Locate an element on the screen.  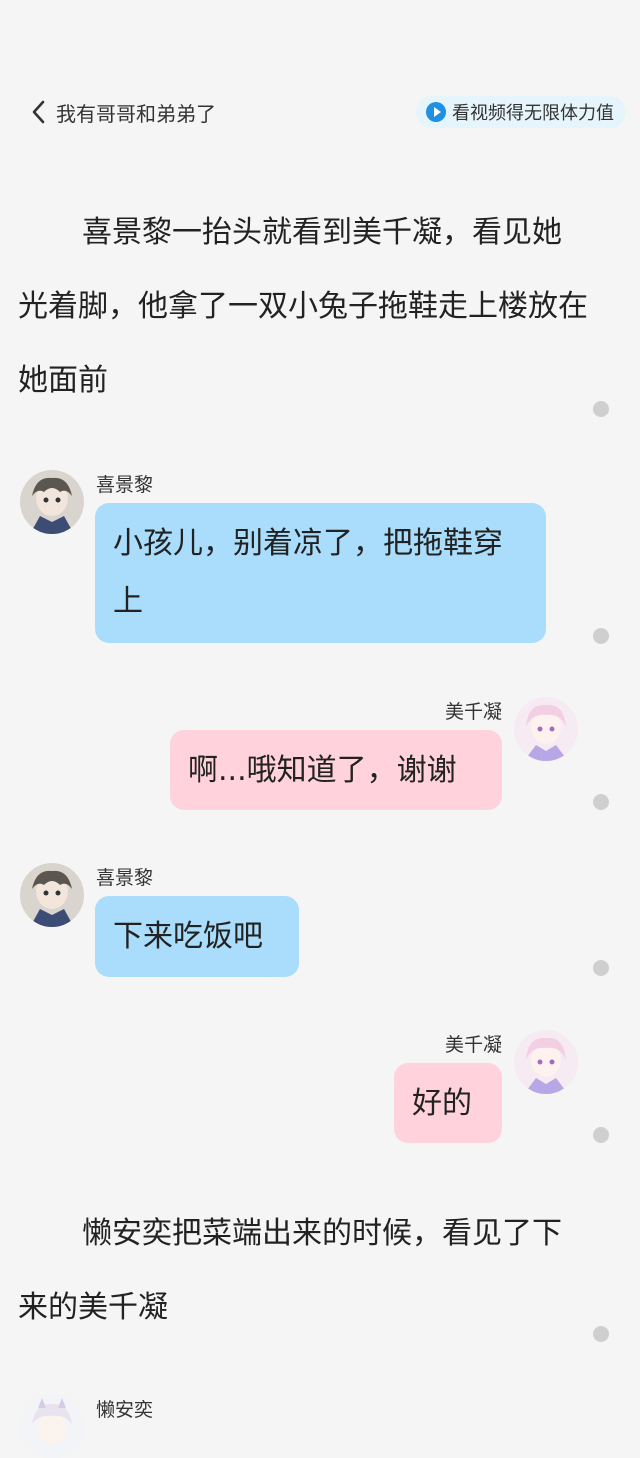
play-circle-icon is located at coordinates (436, 112).